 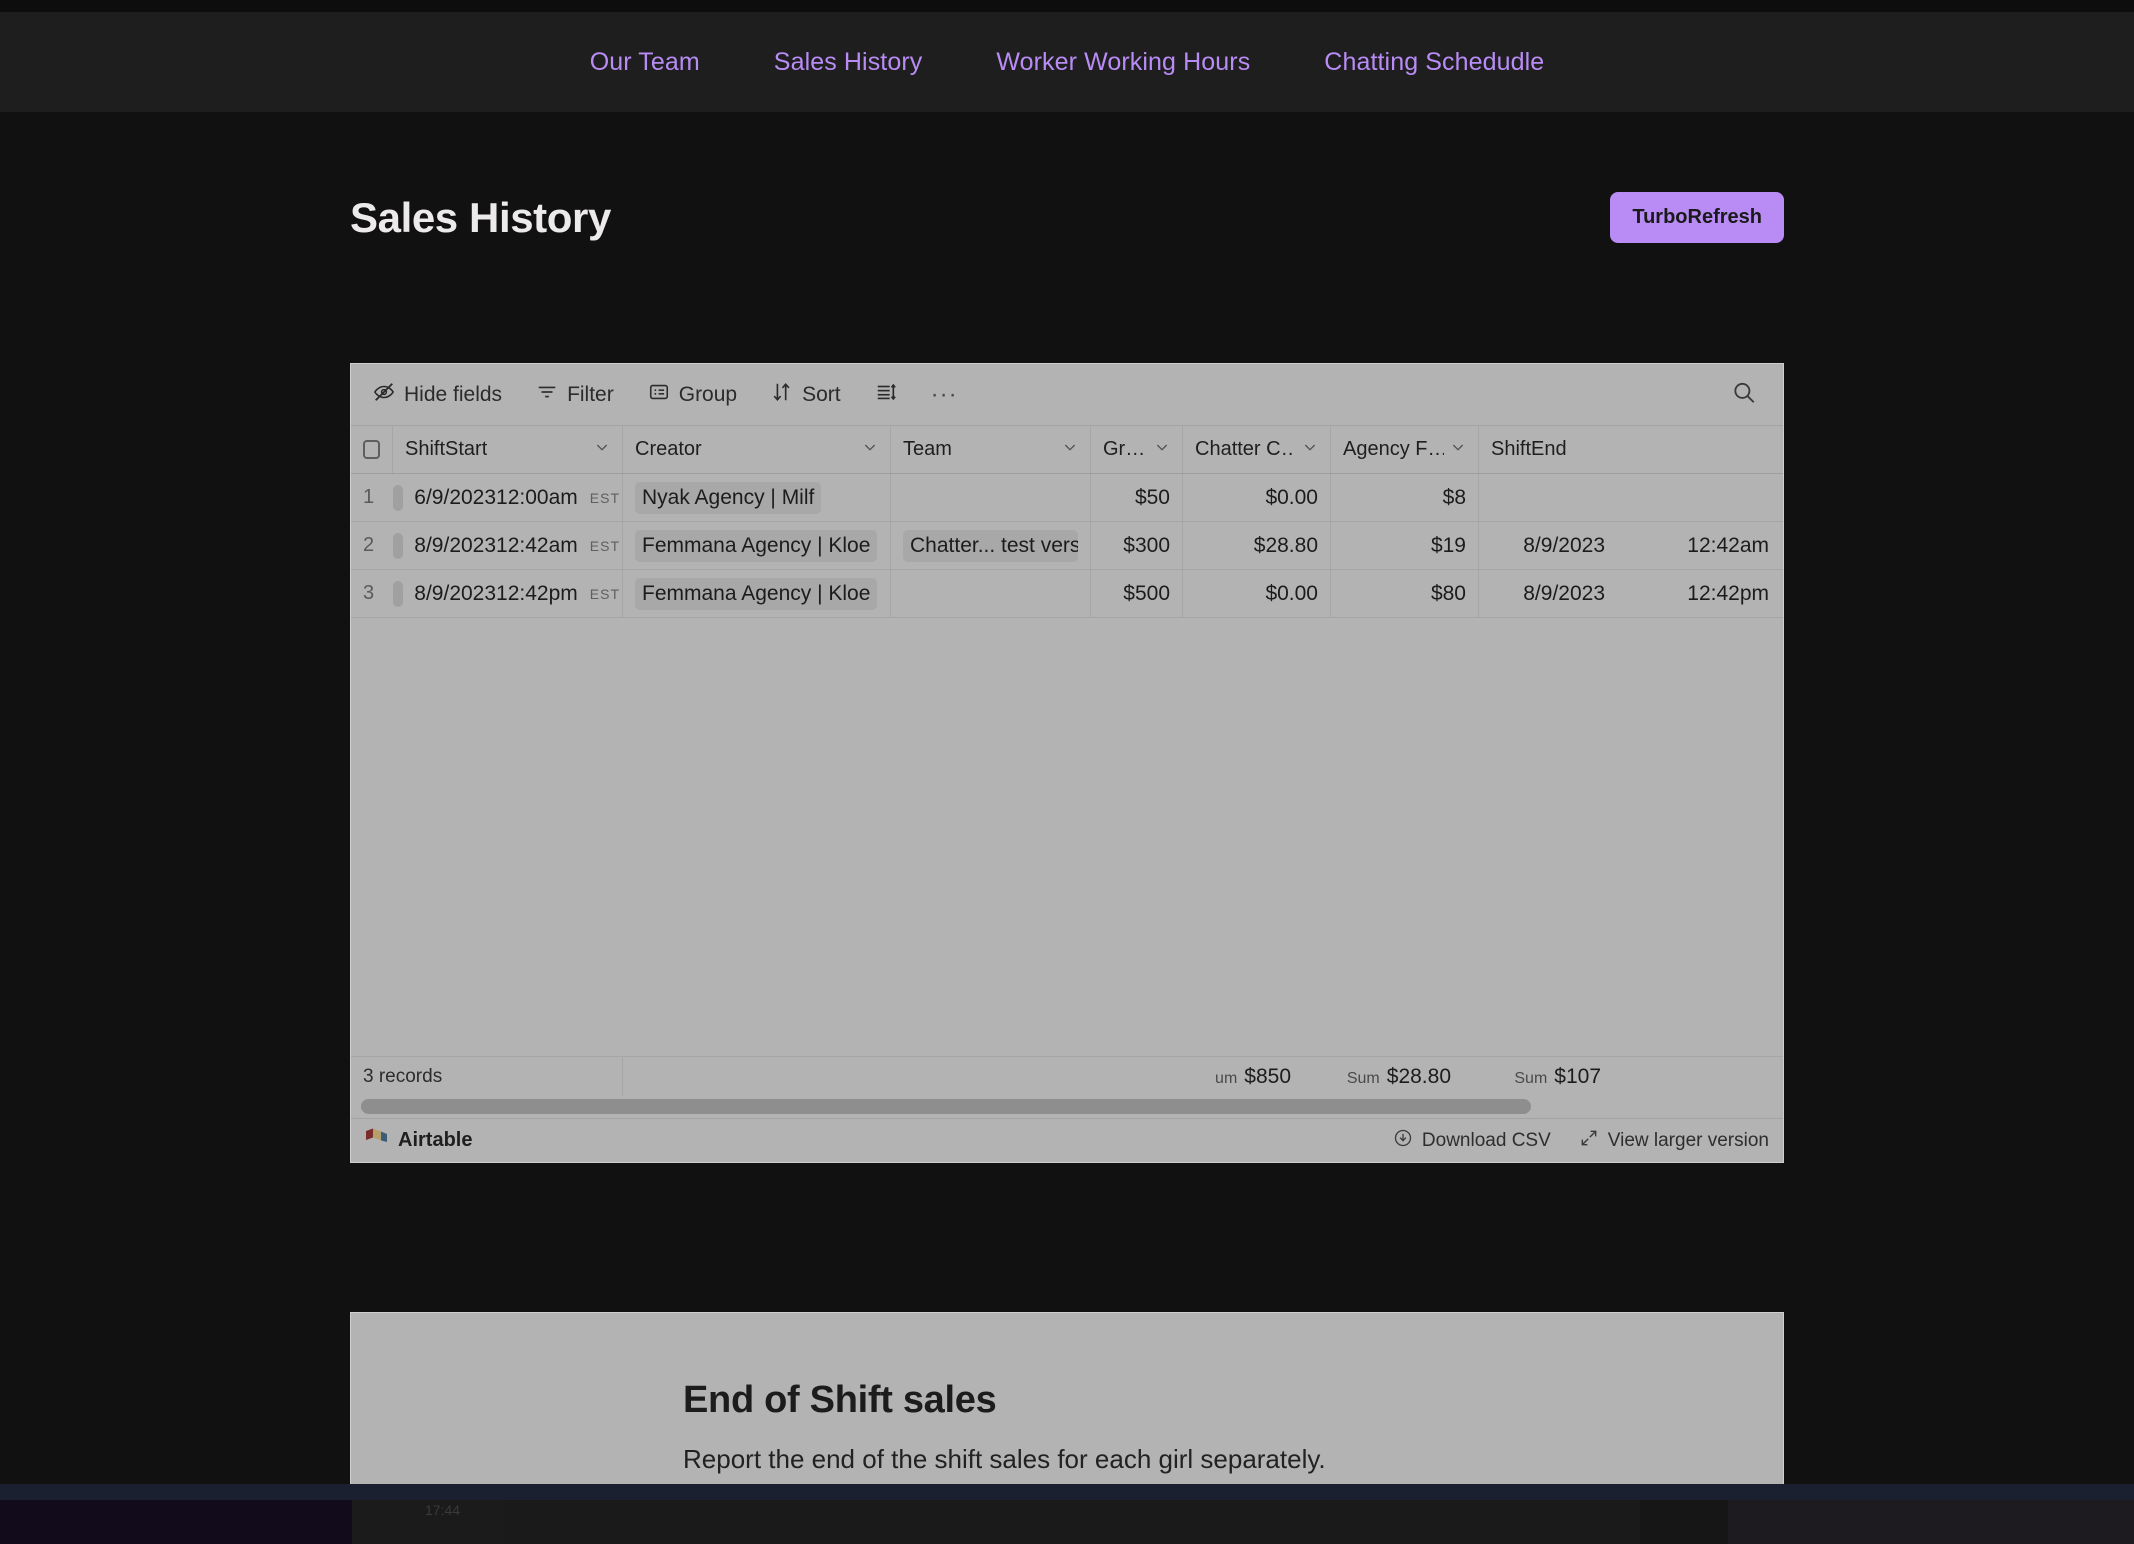 I want to click on download-csv-label: Download CSV, so click(x=1486, y=1140).